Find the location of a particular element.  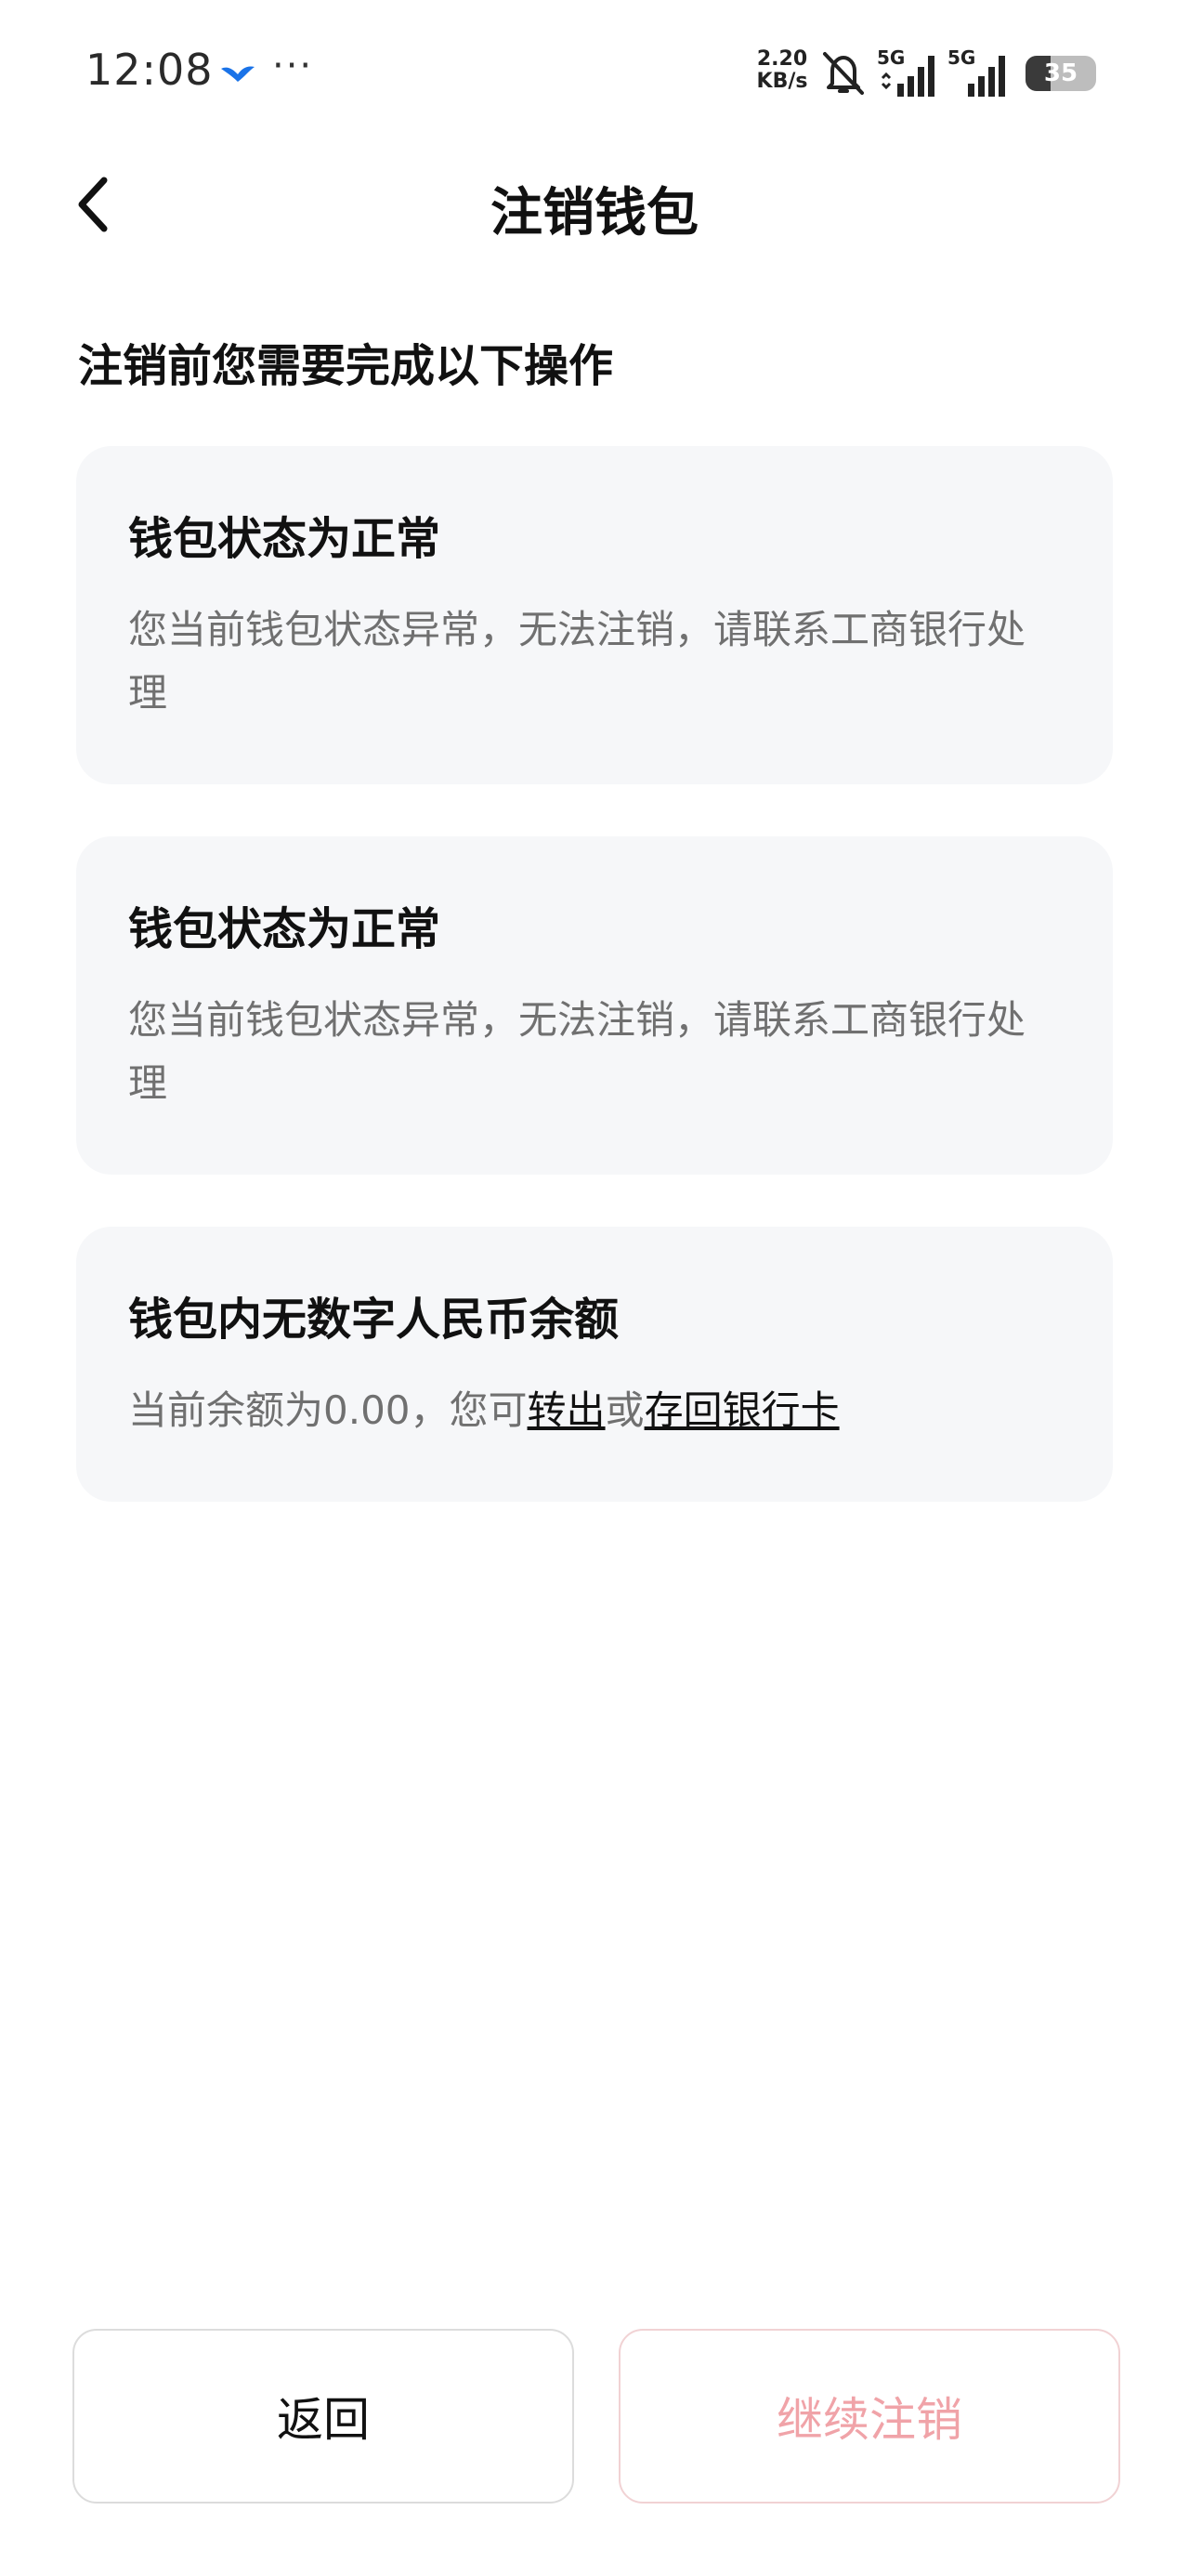

battery-icon: 35 is located at coordinates (1061, 73).